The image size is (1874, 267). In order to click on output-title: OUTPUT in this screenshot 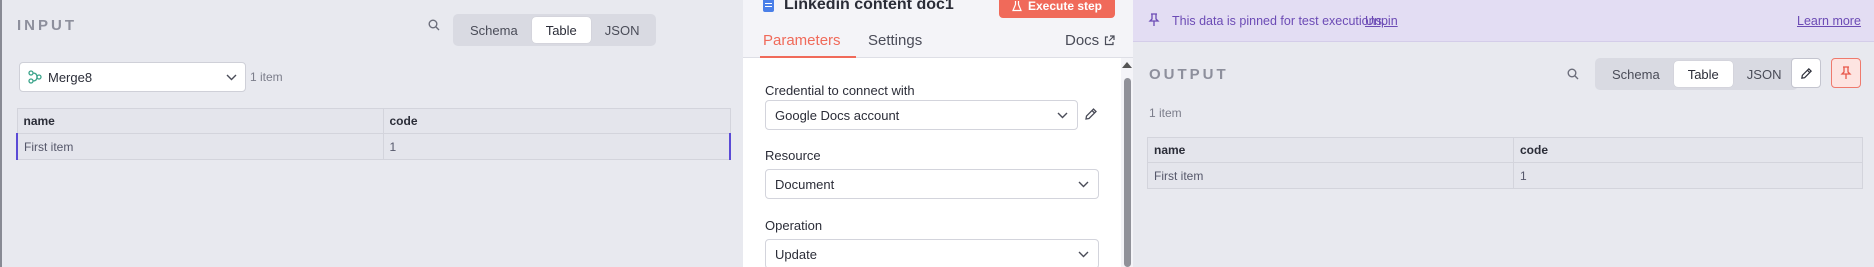, I will do `click(1189, 74)`.